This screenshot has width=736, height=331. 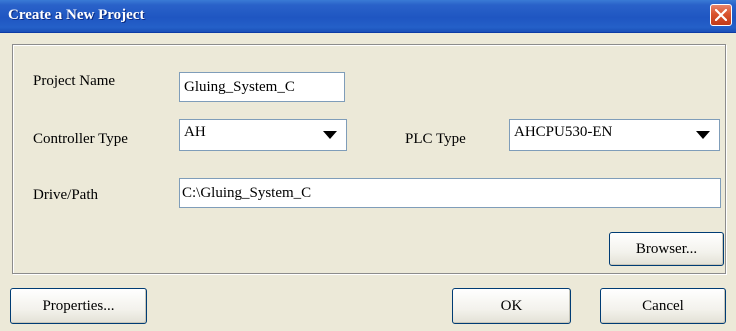 What do you see at coordinates (435, 139) in the screenshot?
I see `plc-type-label: PLC Type` at bounding box center [435, 139].